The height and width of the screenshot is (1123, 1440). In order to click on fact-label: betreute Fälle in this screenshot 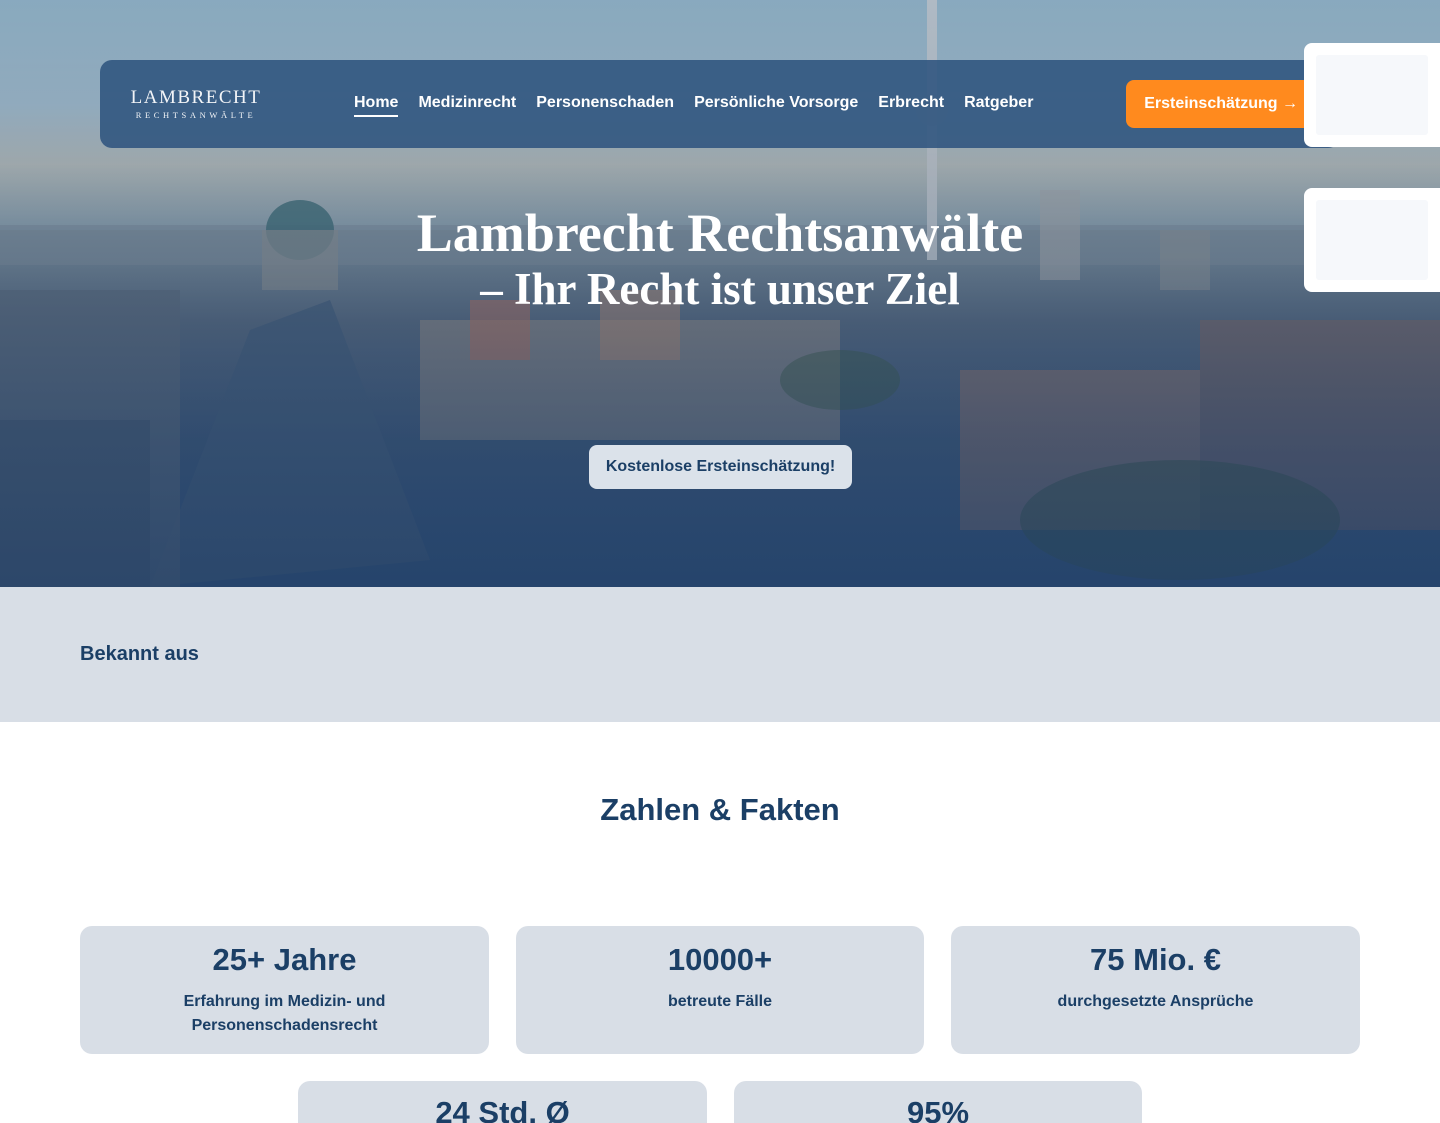, I will do `click(720, 1001)`.